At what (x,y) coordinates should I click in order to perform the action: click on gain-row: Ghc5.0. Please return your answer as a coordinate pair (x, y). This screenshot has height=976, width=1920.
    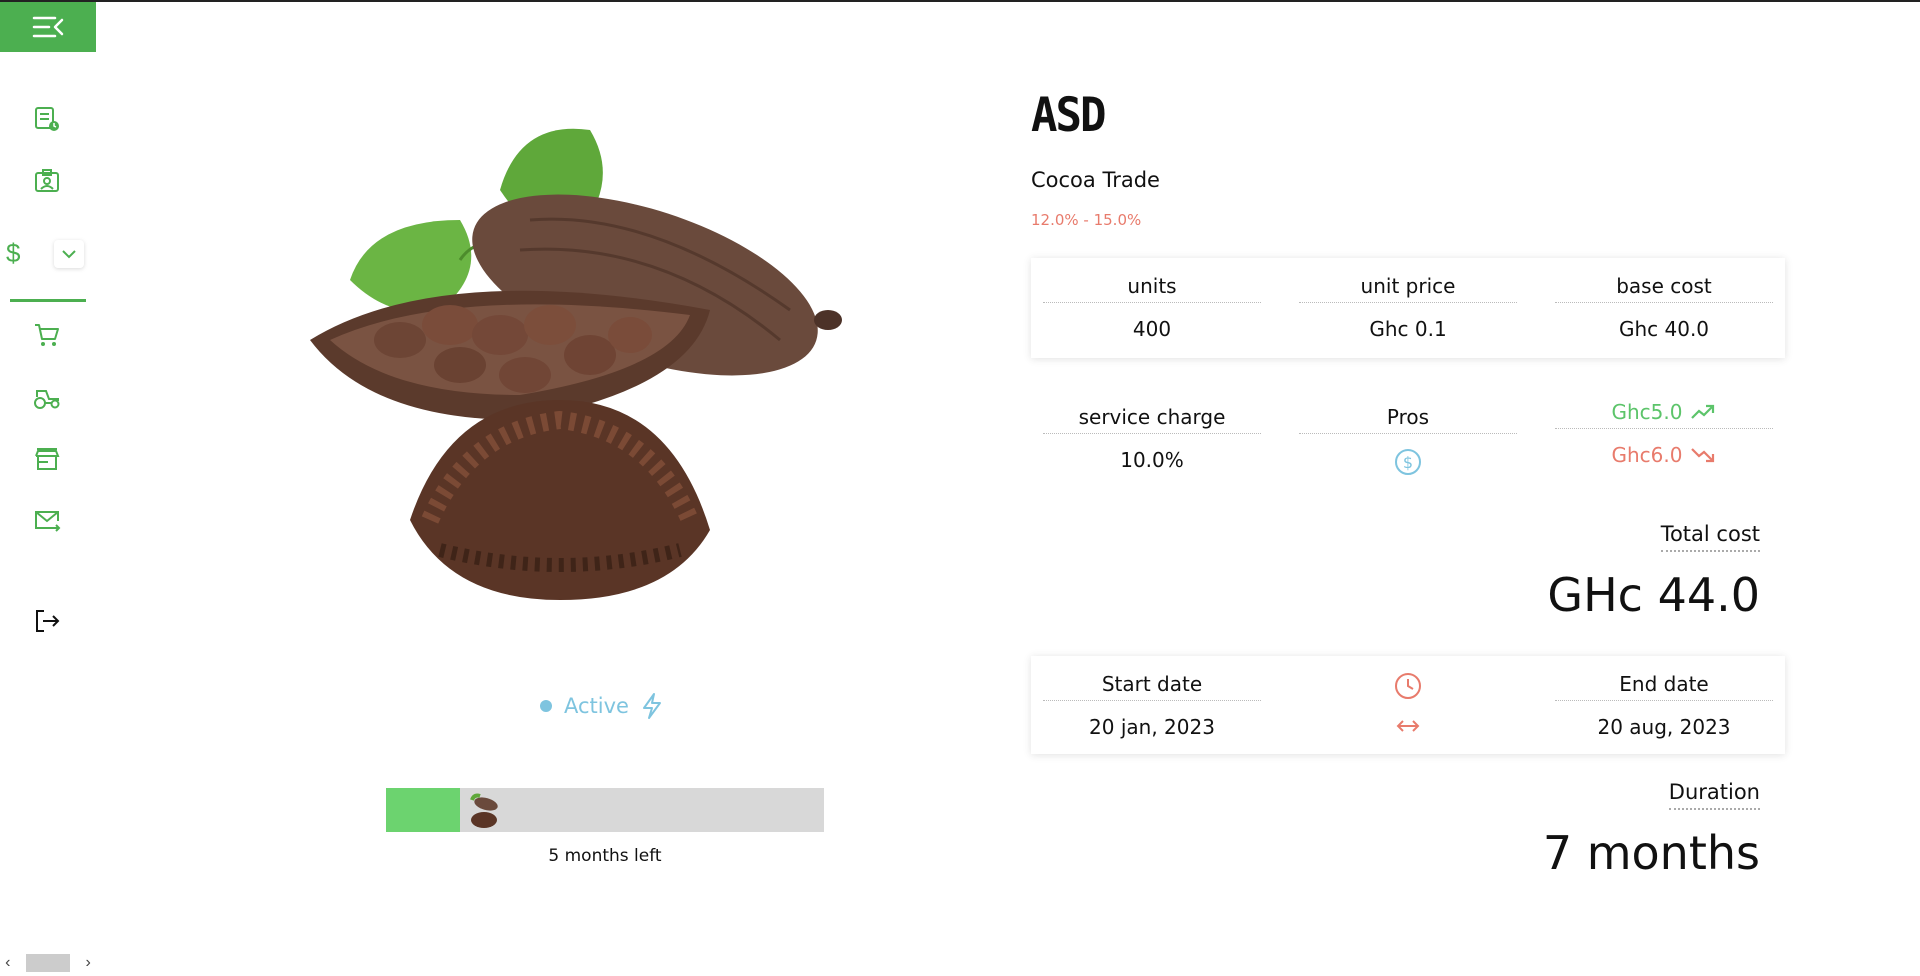
    Looking at the image, I should click on (1664, 414).